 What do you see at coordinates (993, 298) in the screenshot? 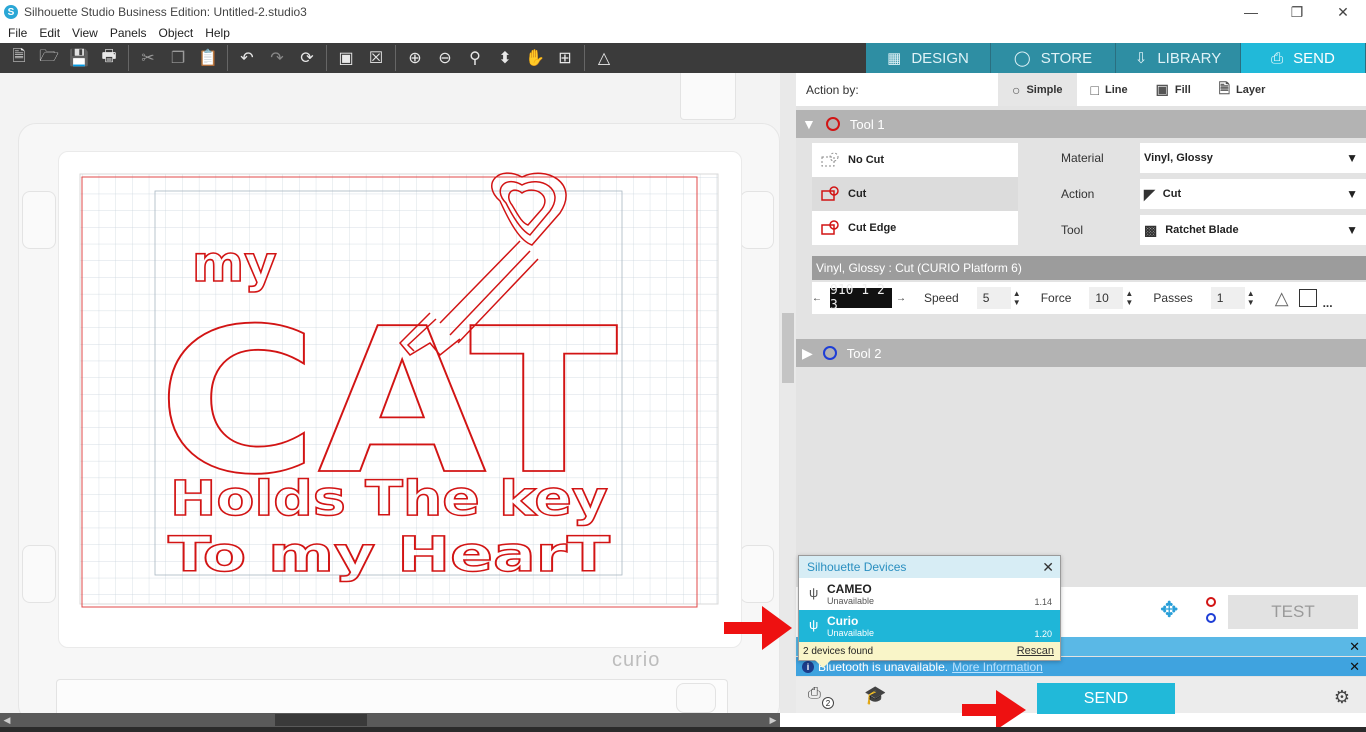
I see `speed-input: 5` at bounding box center [993, 298].